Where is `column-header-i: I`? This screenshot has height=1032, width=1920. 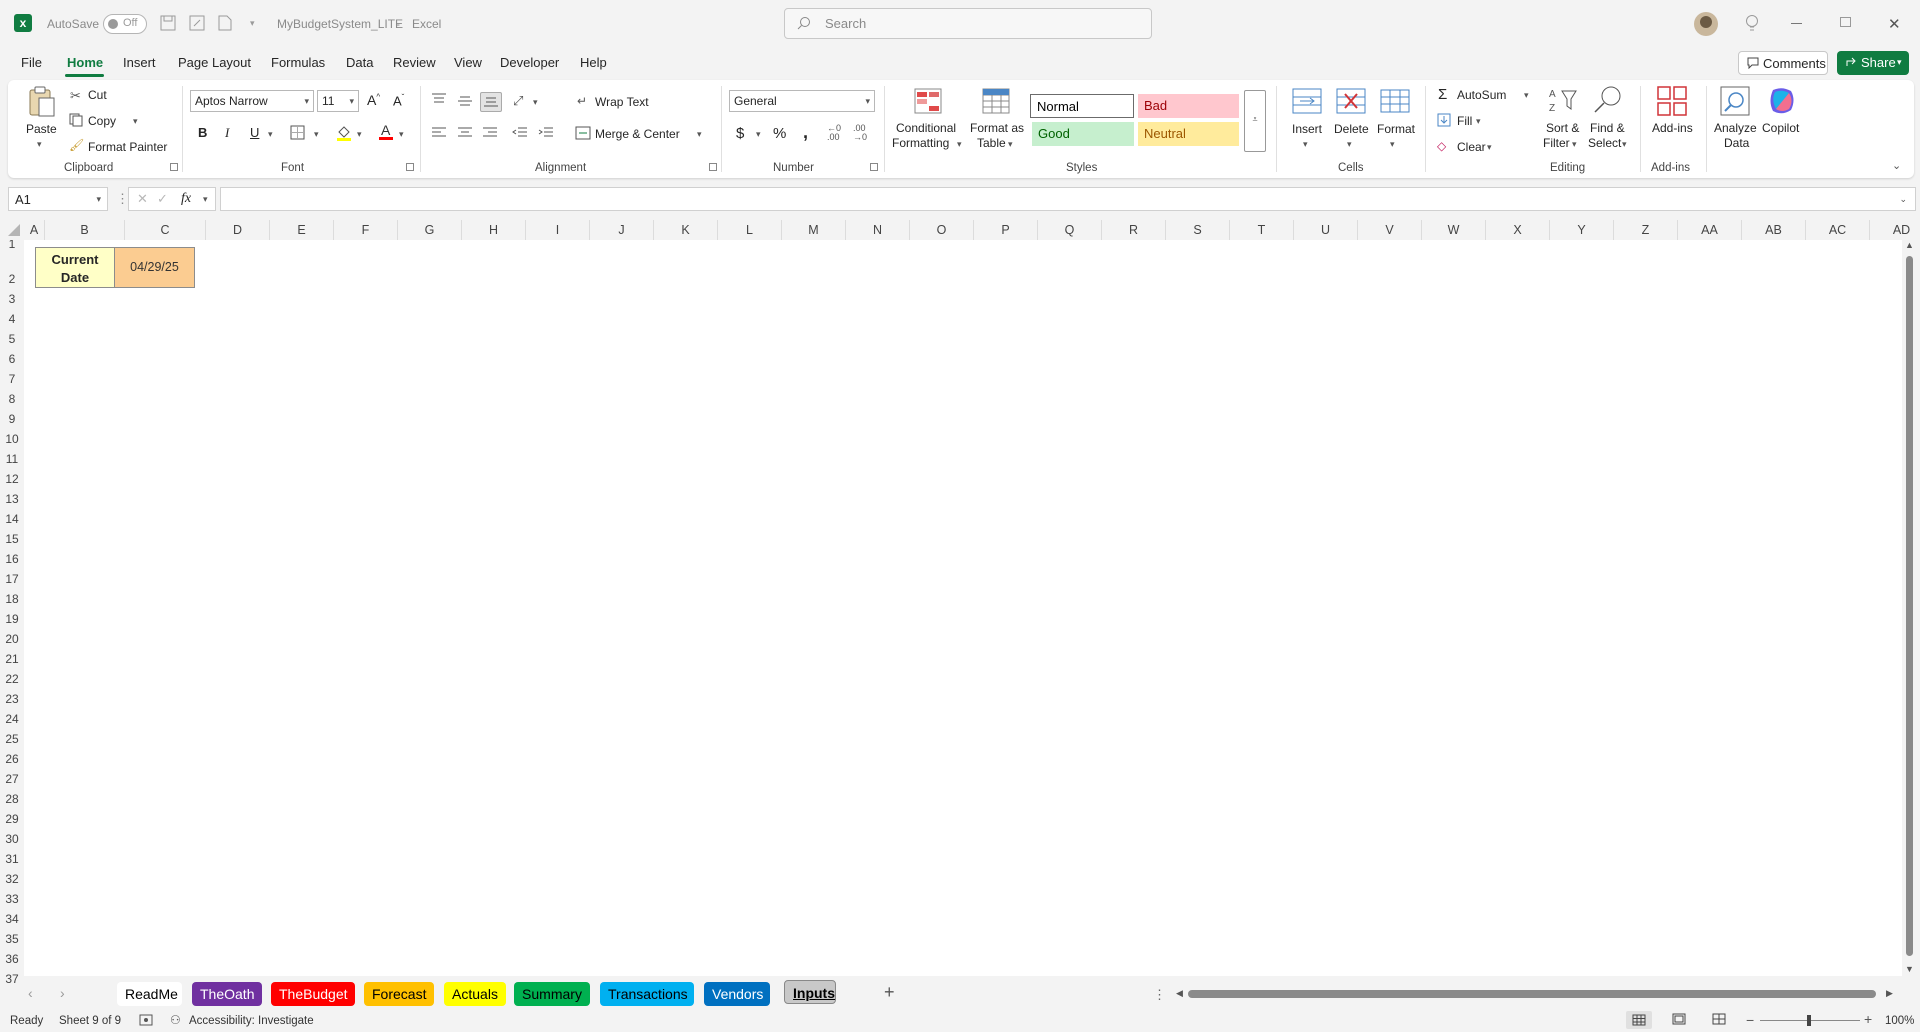 column-header-i: I is located at coordinates (558, 230).